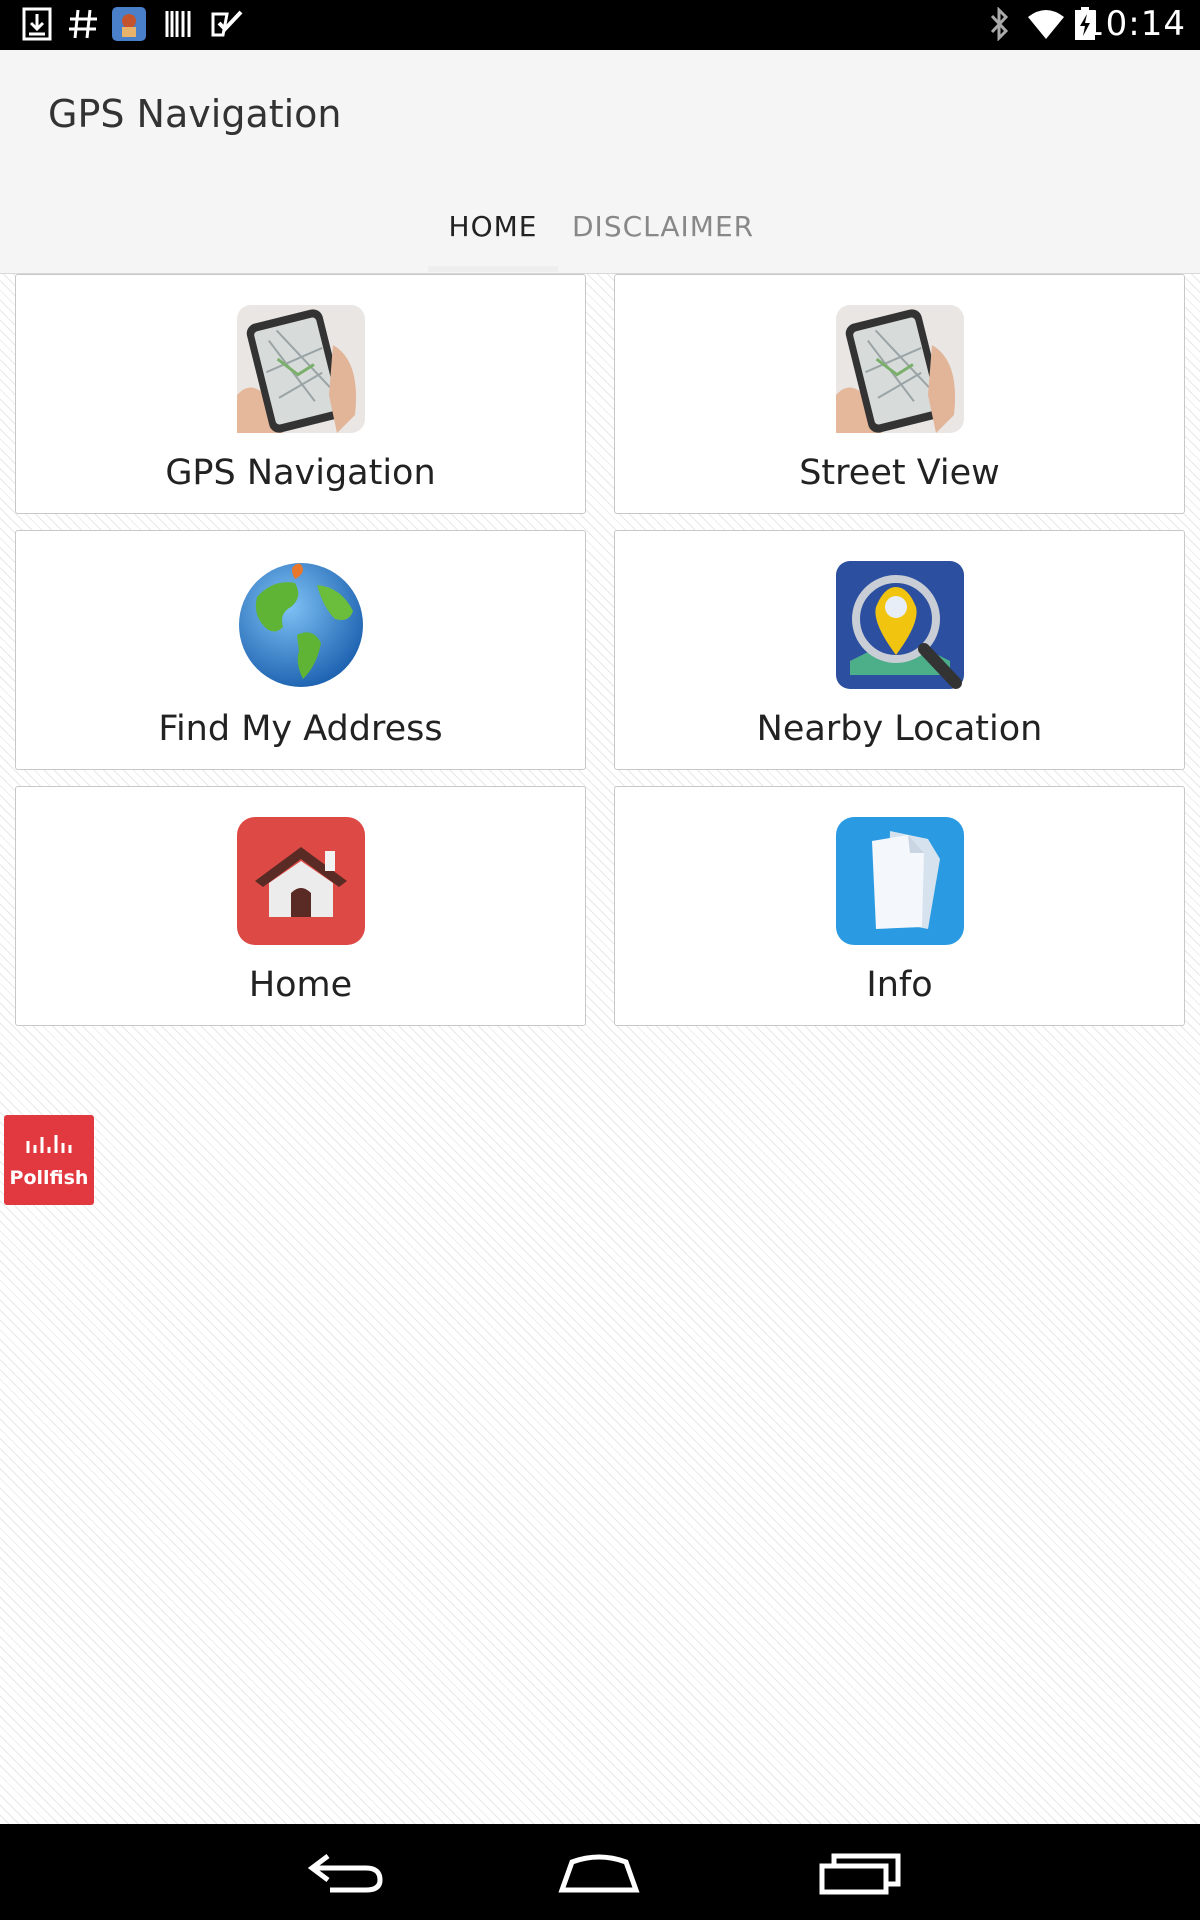 Image resolution: width=1200 pixels, height=1920 pixels. I want to click on app-icon, so click(129, 24).